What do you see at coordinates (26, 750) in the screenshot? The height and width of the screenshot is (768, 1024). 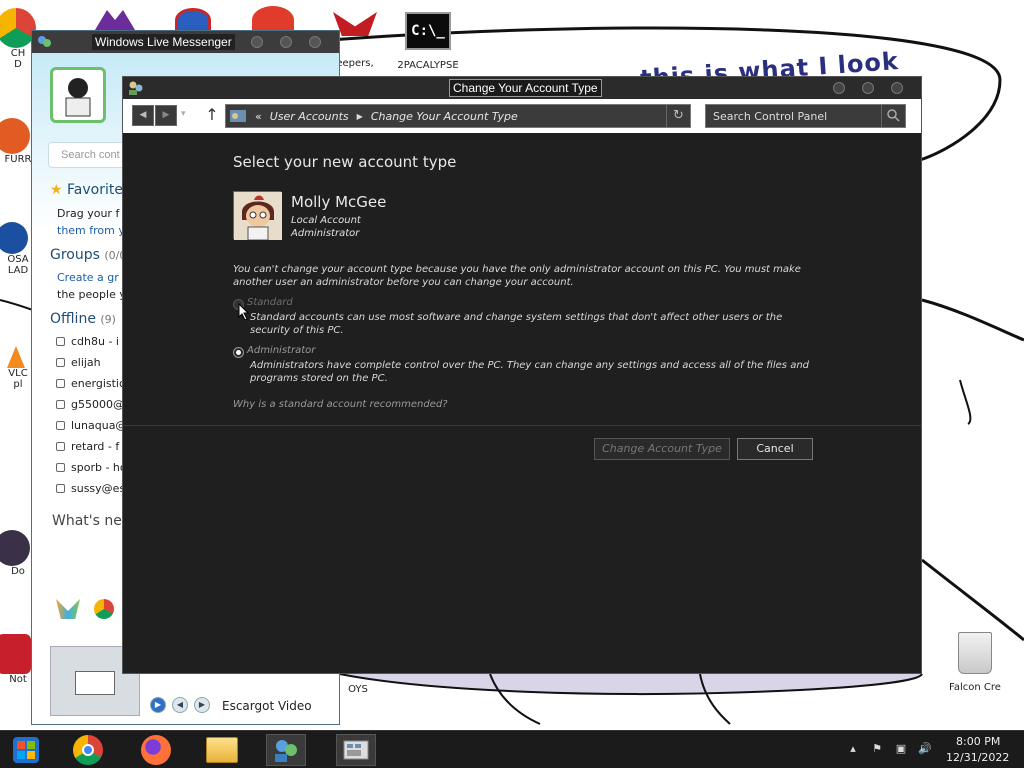 I see `start-button` at bounding box center [26, 750].